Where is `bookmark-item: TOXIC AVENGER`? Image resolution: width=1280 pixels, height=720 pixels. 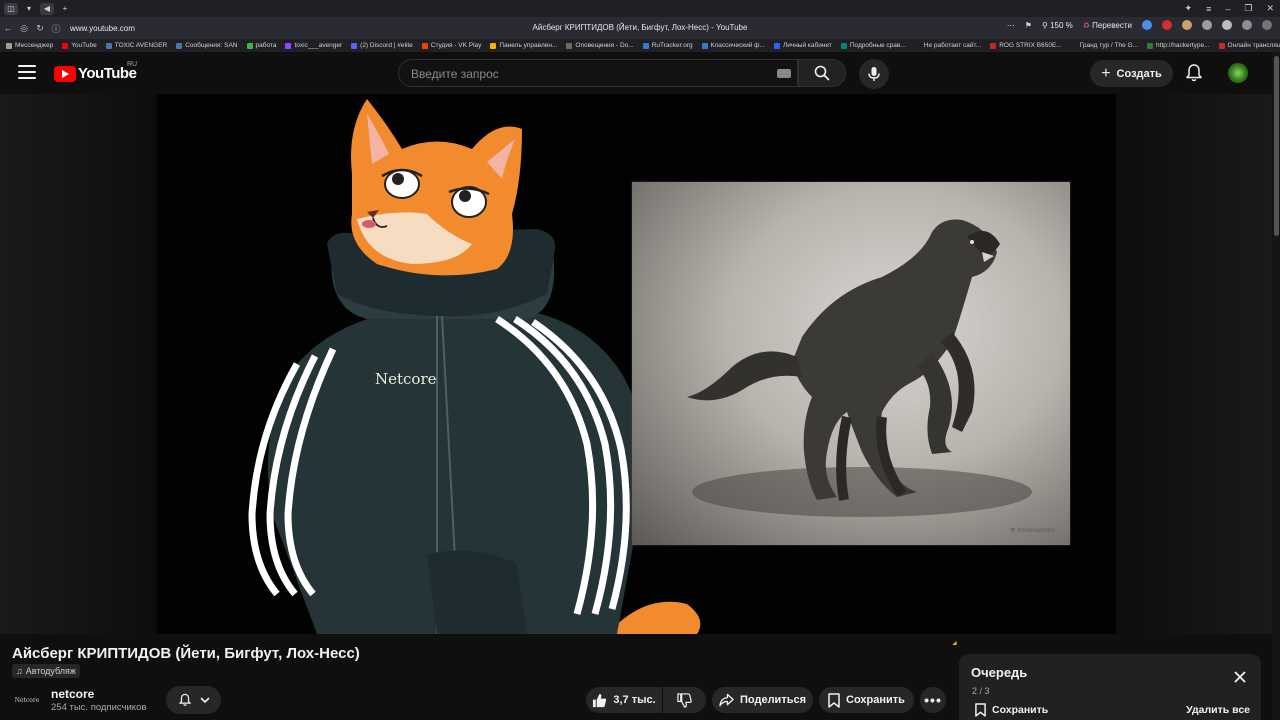 bookmark-item: TOXIC AVENGER is located at coordinates (136, 45).